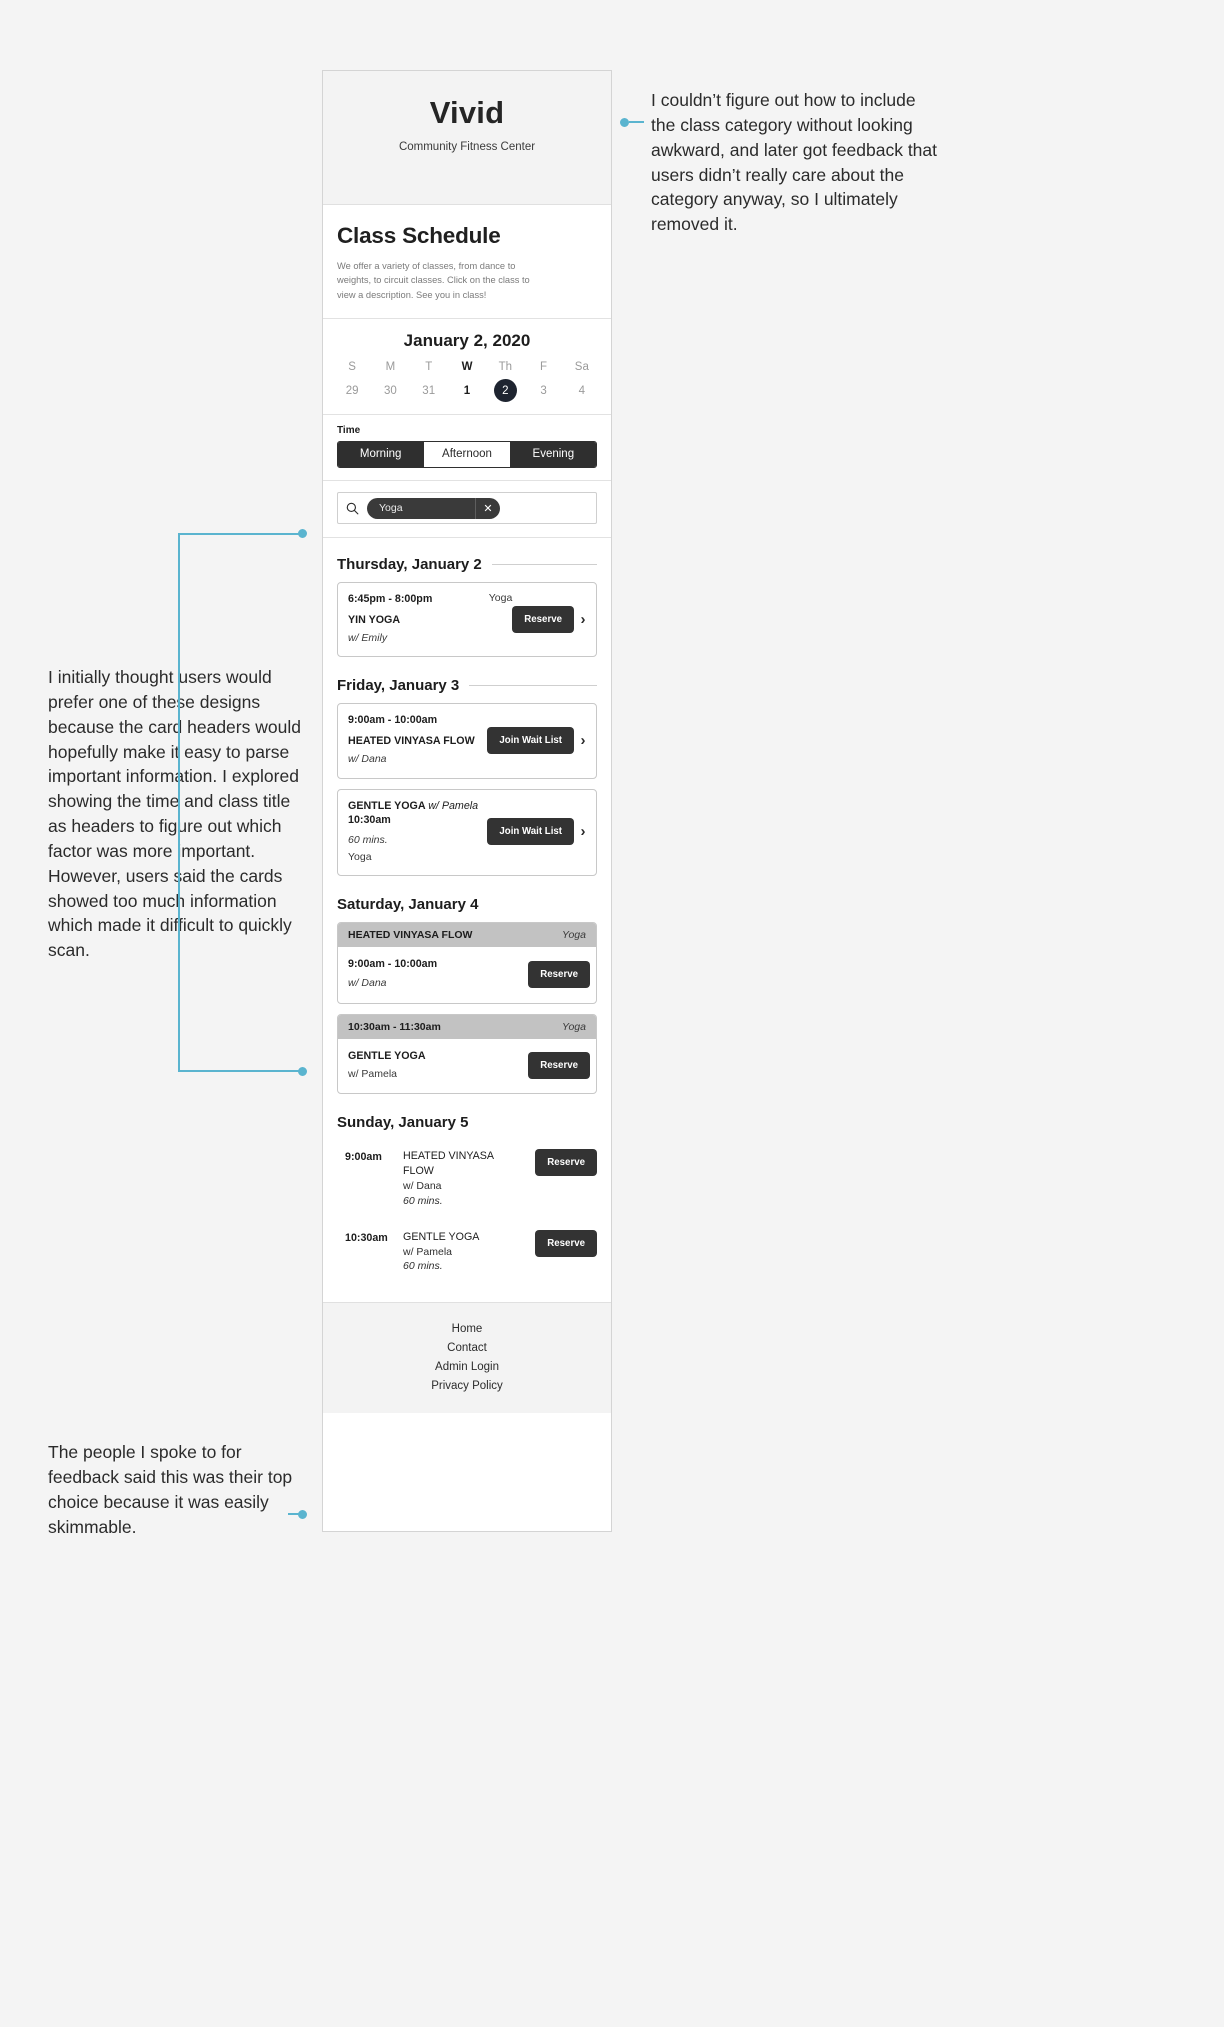  I want to click on calendar-day-cell-selected: 2, so click(505, 391).